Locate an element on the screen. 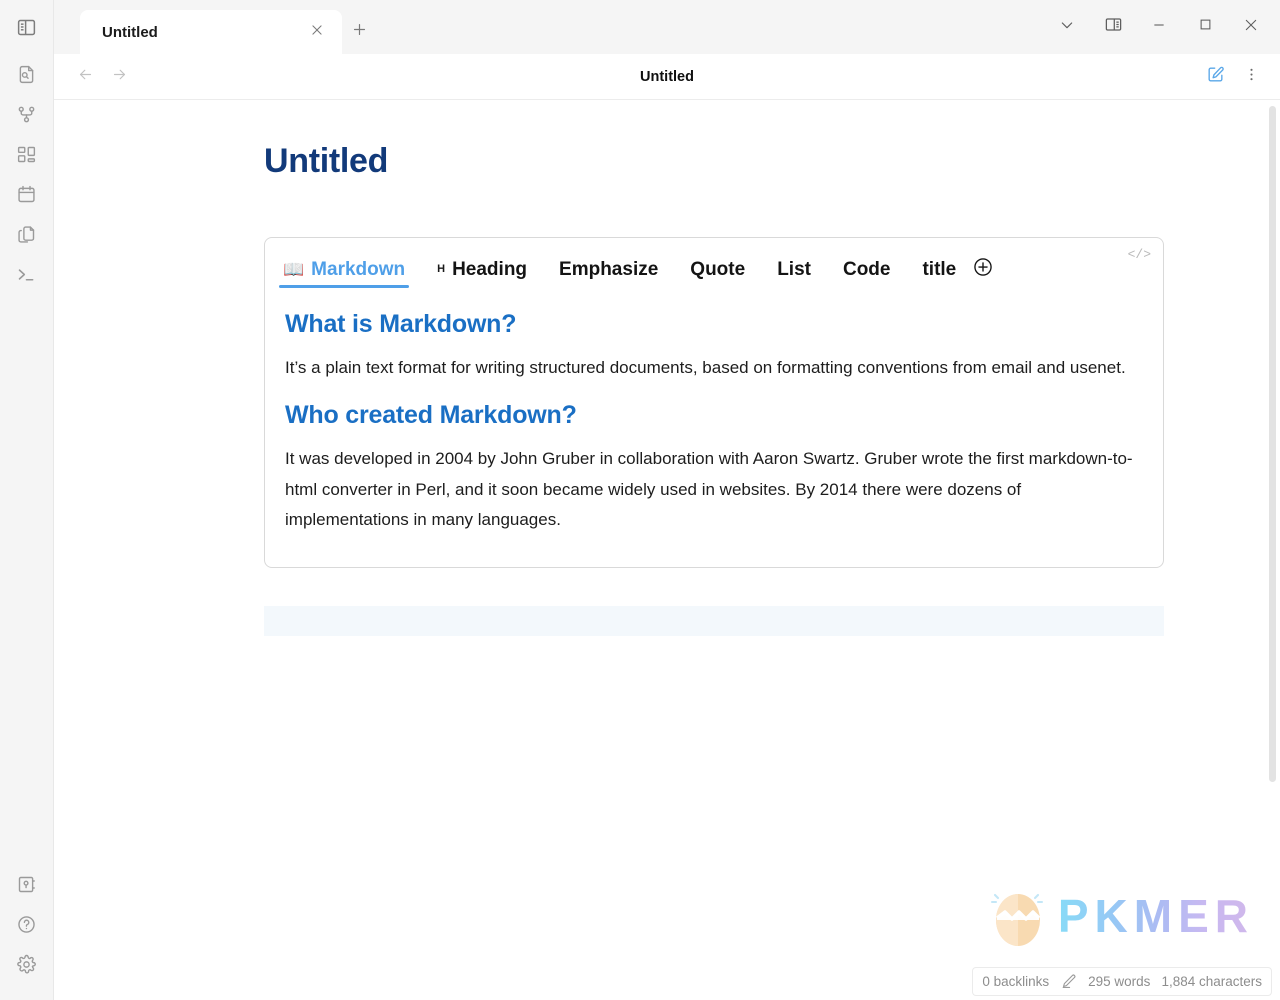 Image resolution: width=1280 pixels, height=1000 pixels. sidebar-item-dashboard is located at coordinates (27, 154).